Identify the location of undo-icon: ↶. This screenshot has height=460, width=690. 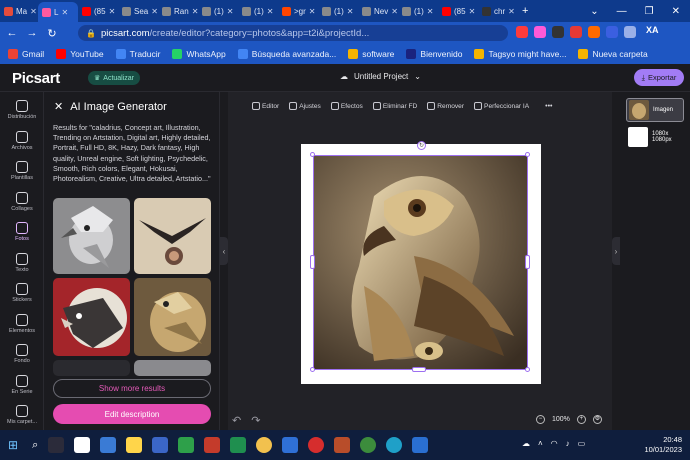
(236, 420).